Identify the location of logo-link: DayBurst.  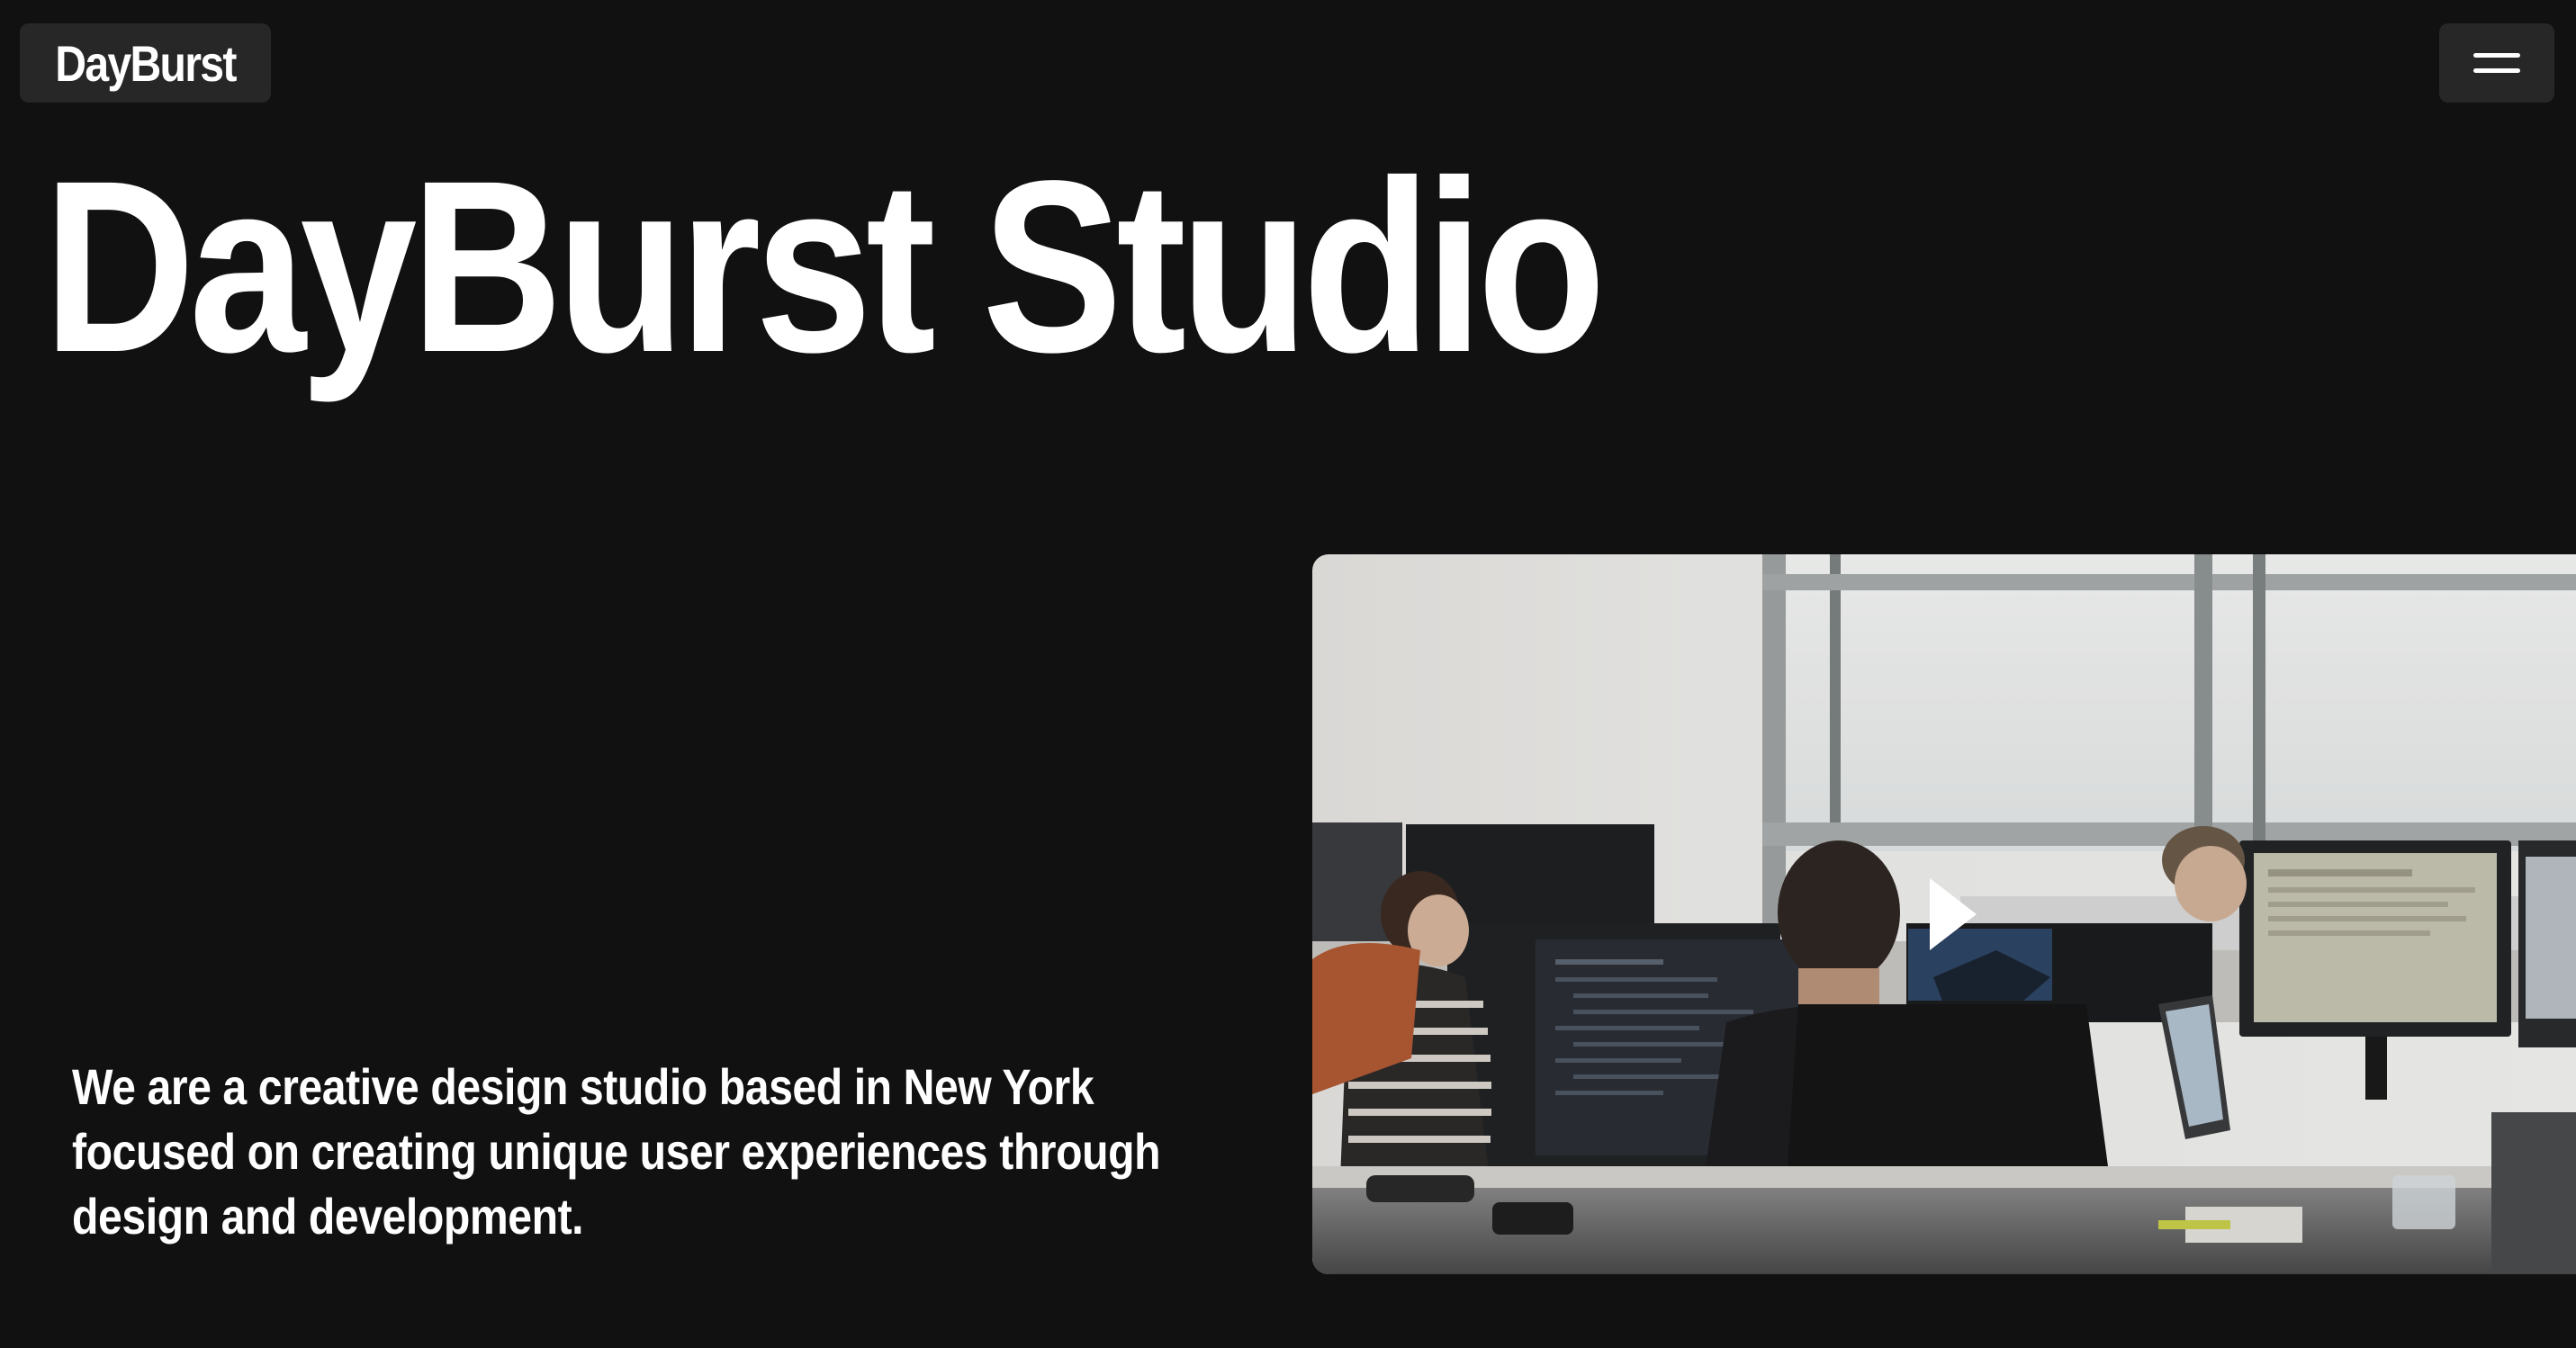
(145, 63).